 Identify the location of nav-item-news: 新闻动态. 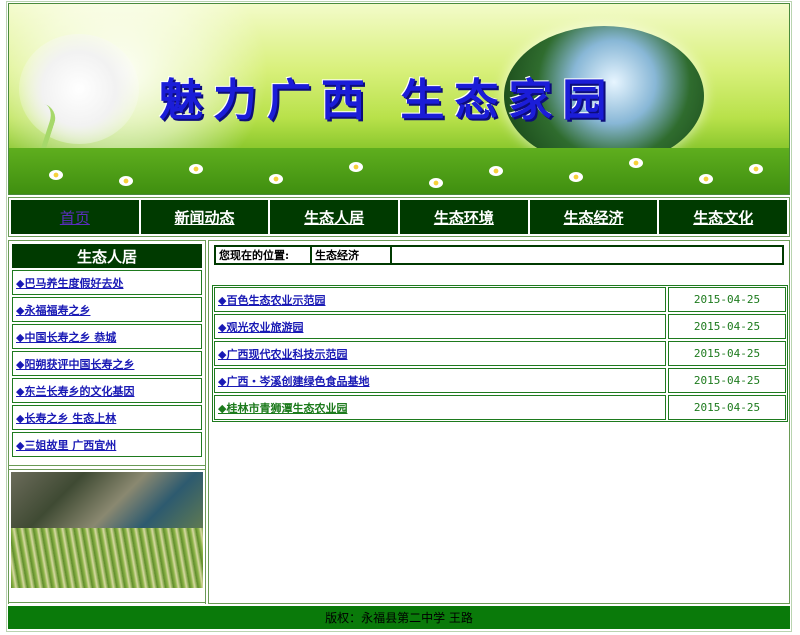
(204, 217).